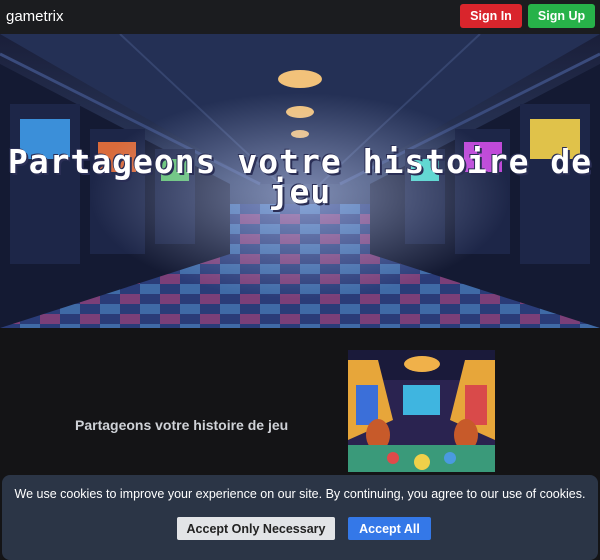  I want to click on section-heading: Partageons votre histoire de jeu, so click(182, 425).